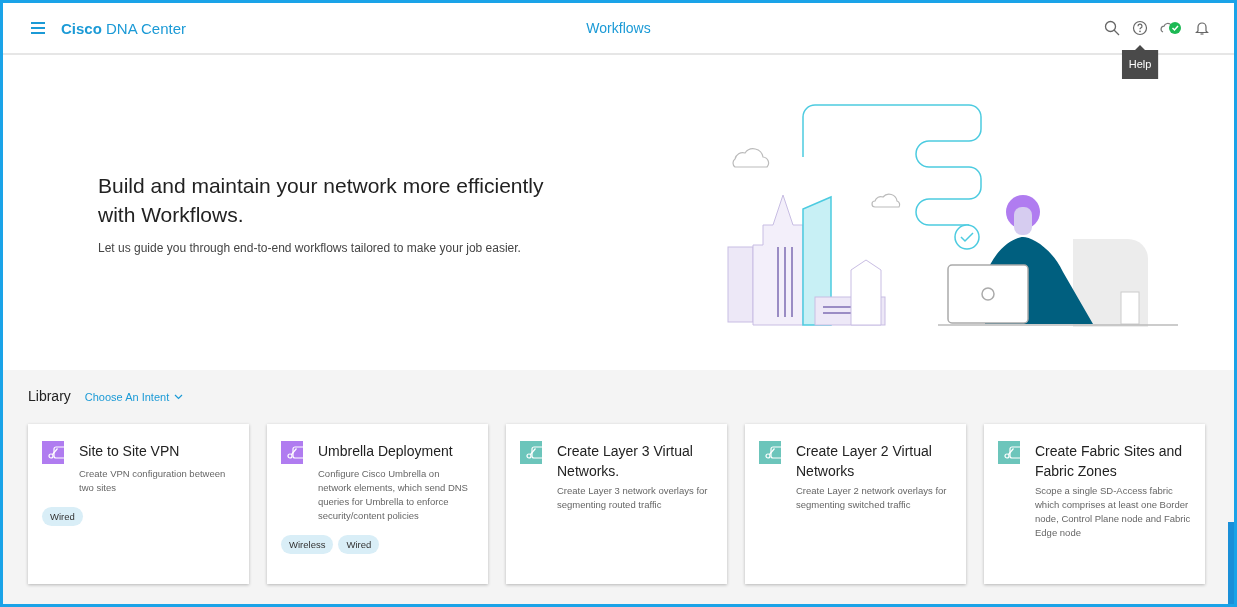 This screenshot has width=1237, height=607. I want to click on workflow-title: Site to Site VPN, so click(129, 451).